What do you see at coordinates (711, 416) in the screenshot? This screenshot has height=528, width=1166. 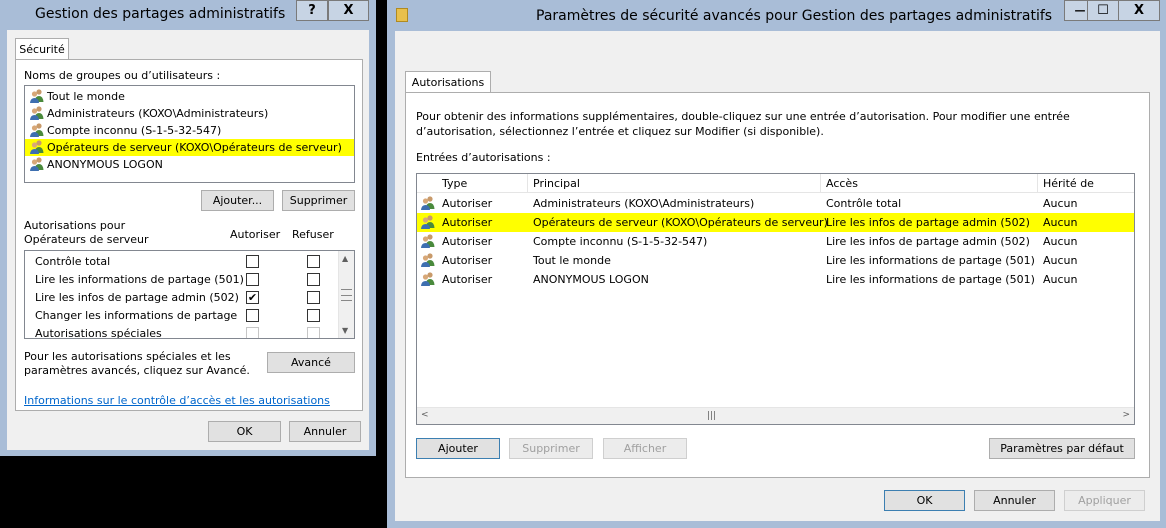 I see `hscroll-thumb: |||` at bounding box center [711, 416].